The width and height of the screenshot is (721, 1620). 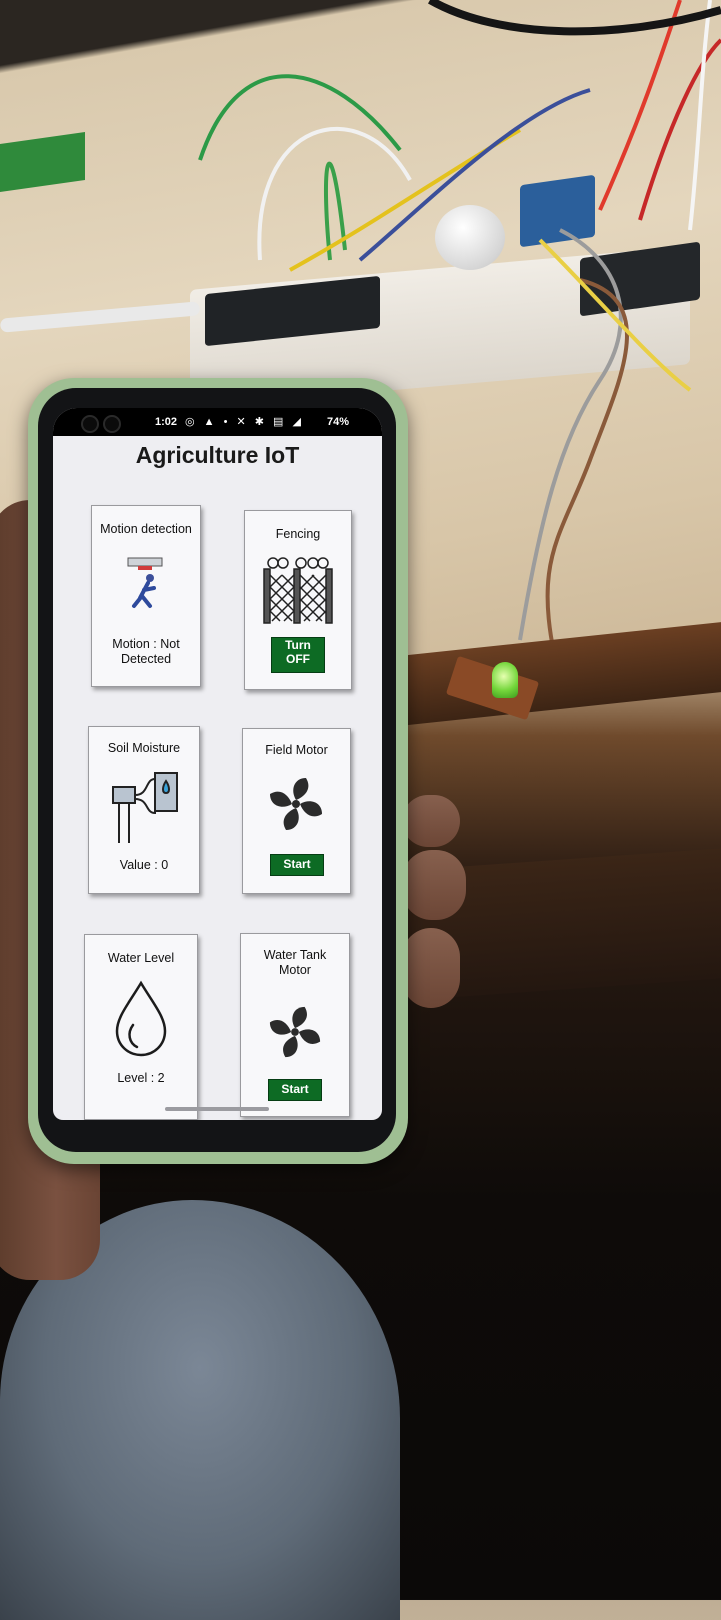 I want to click on home-indicator, so click(x=217, y=1109).